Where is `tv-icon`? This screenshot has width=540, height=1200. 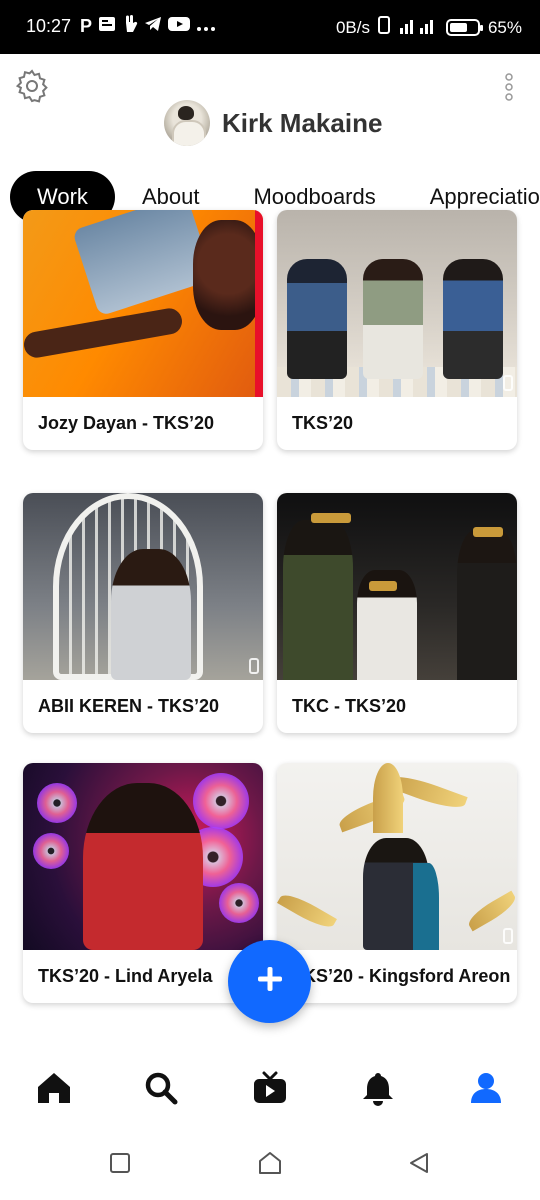 tv-icon is located at coordinates (270, 1090).